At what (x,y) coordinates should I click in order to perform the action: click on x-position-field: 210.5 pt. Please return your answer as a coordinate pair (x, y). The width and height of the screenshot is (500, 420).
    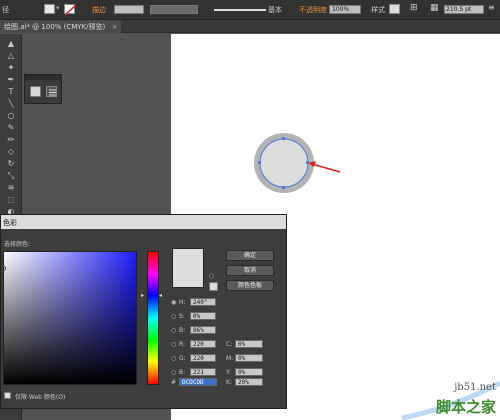
    Looking at the image, I should click on (464, 9).